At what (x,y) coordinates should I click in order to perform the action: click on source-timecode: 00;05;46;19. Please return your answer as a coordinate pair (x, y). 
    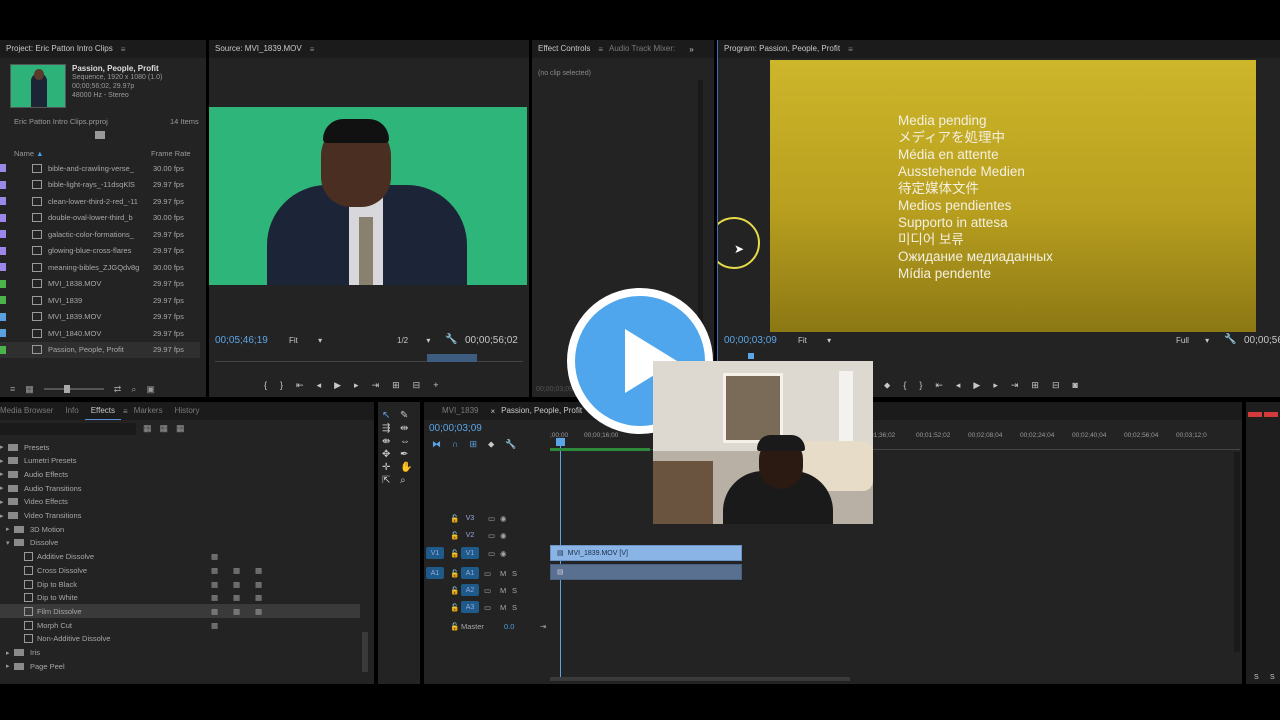
    Looking at the image, I should click on (241, 340).